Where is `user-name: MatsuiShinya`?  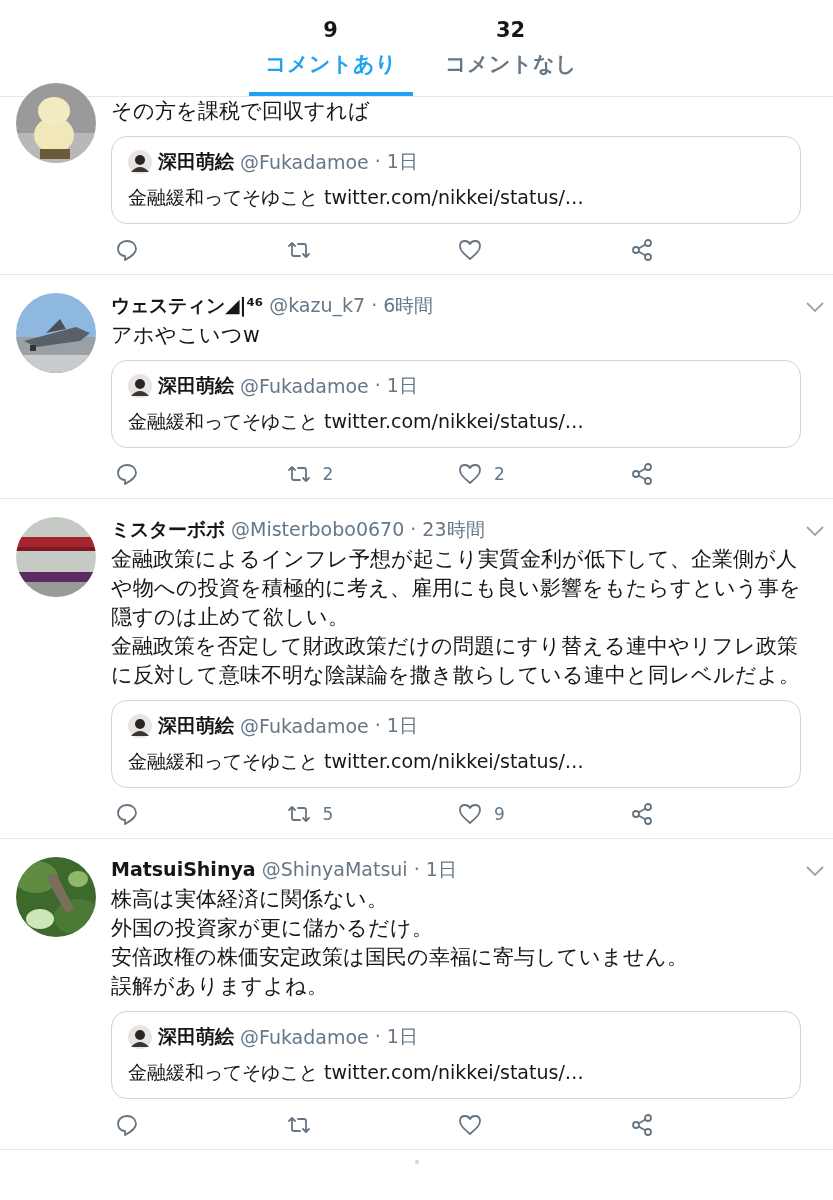 user-name: MatsuiShinya is located at coordinates (183, 869).